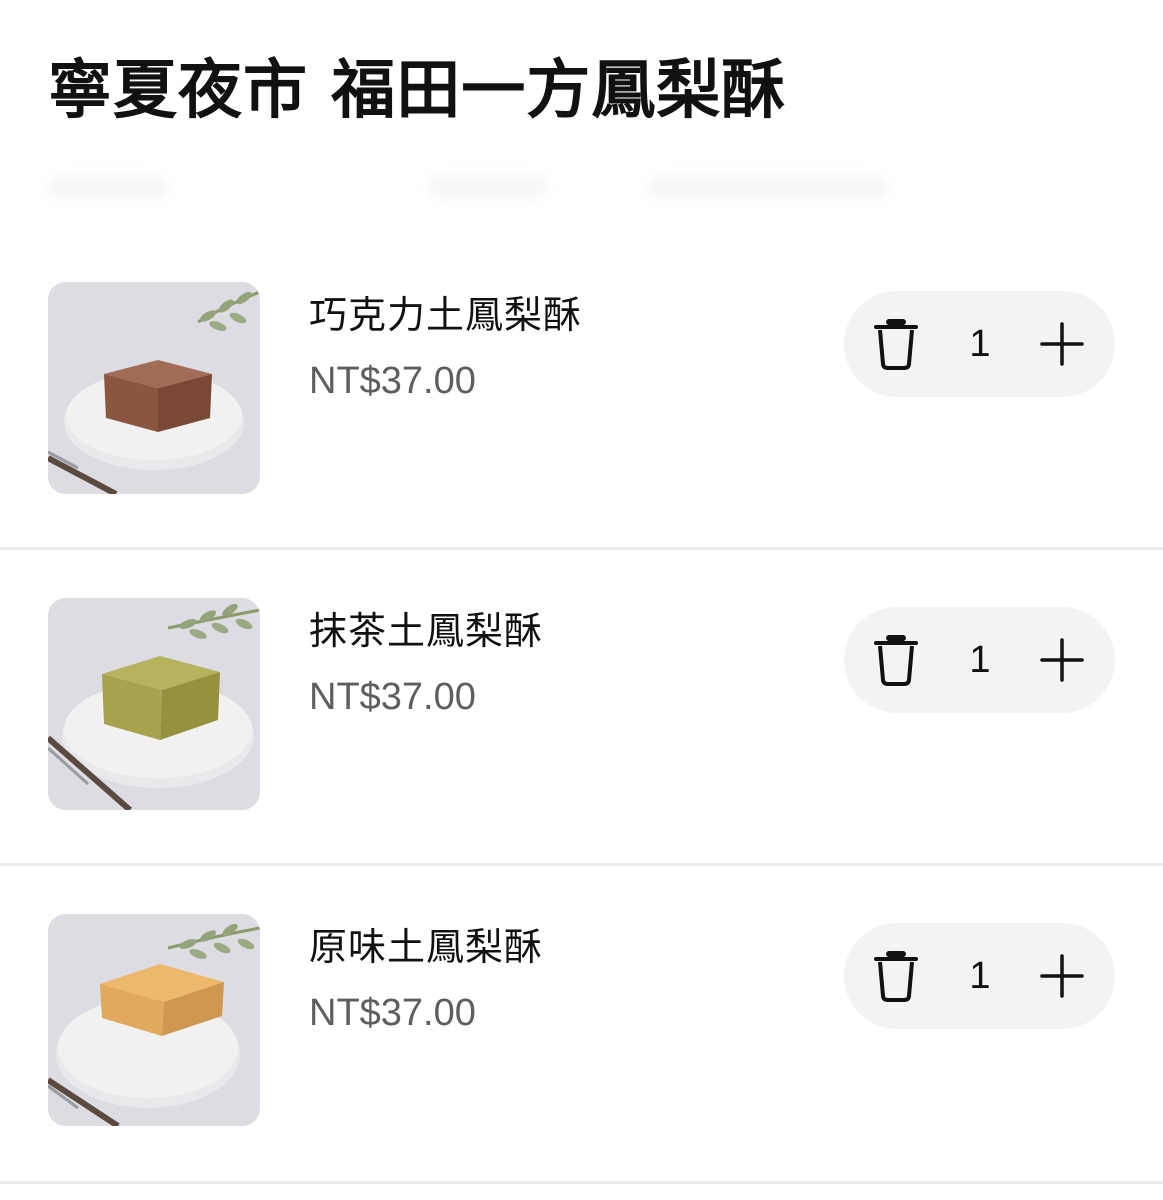  What do you see at coordinates (498, 188) in the screenshot?
I see `faded-store-info` at bounding box center [498, 188].